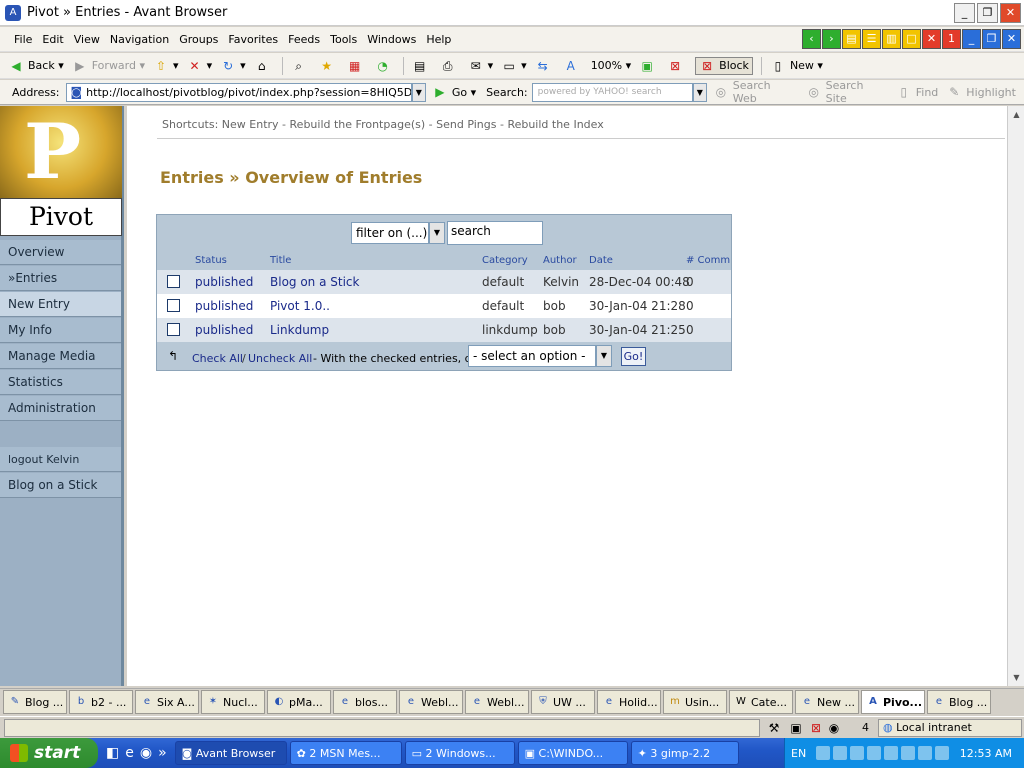 This screenshot has width=1024, height=768. I want to click on menu-help: Help, so click(438, 39).